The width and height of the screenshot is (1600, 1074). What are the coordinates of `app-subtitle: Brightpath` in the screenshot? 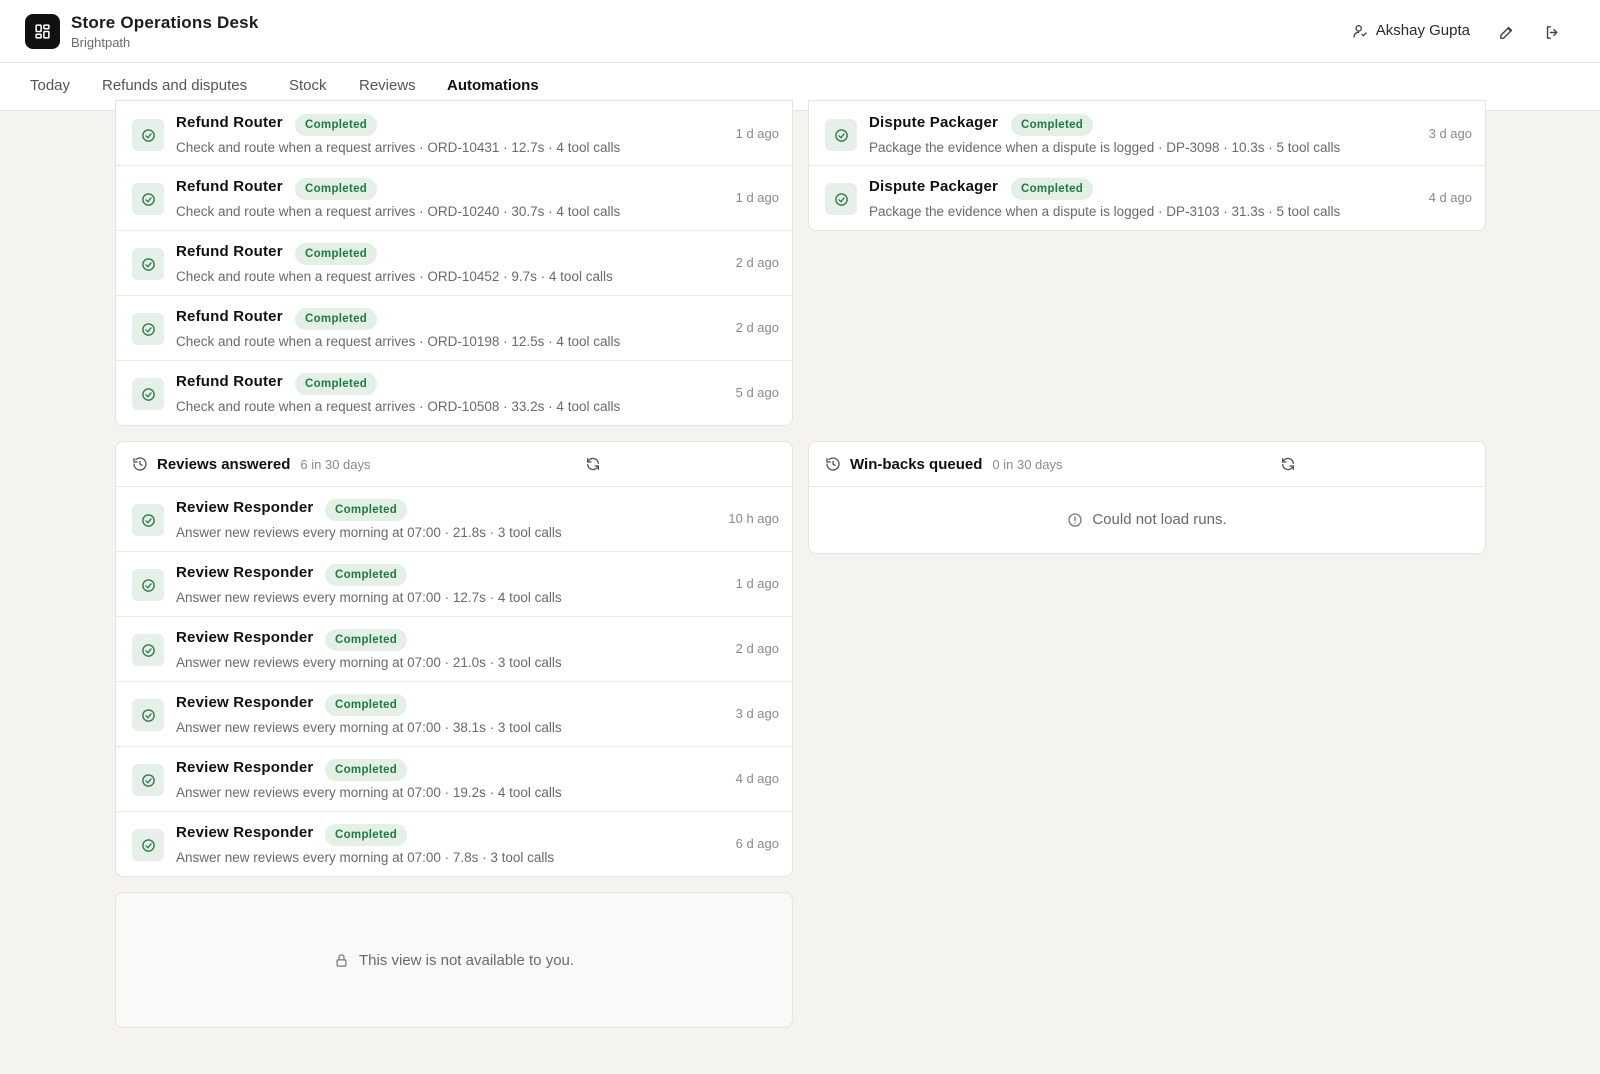 It's located at (101, 42).